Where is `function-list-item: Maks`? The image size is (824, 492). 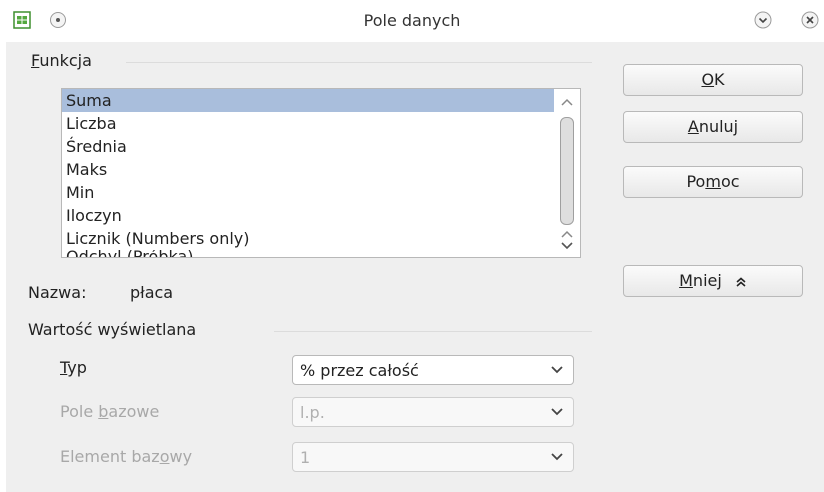 function-list-item: Maks is located at coordinates (321, 169).